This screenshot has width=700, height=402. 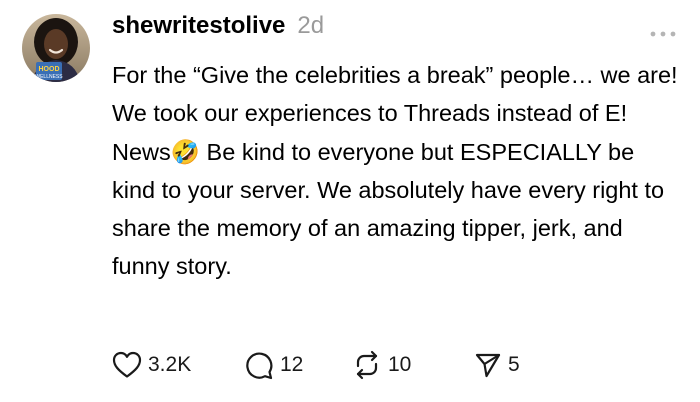 I want to click on action-bar: 3.2K 12 10 5, so click(x=323, y=365).